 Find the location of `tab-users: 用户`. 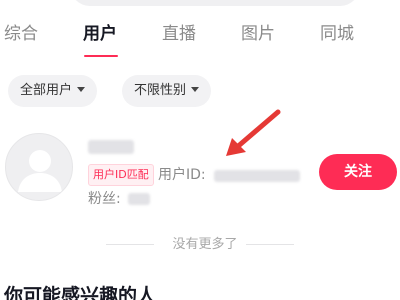

tab-users: 用户 is located at coordinates (100, 34).